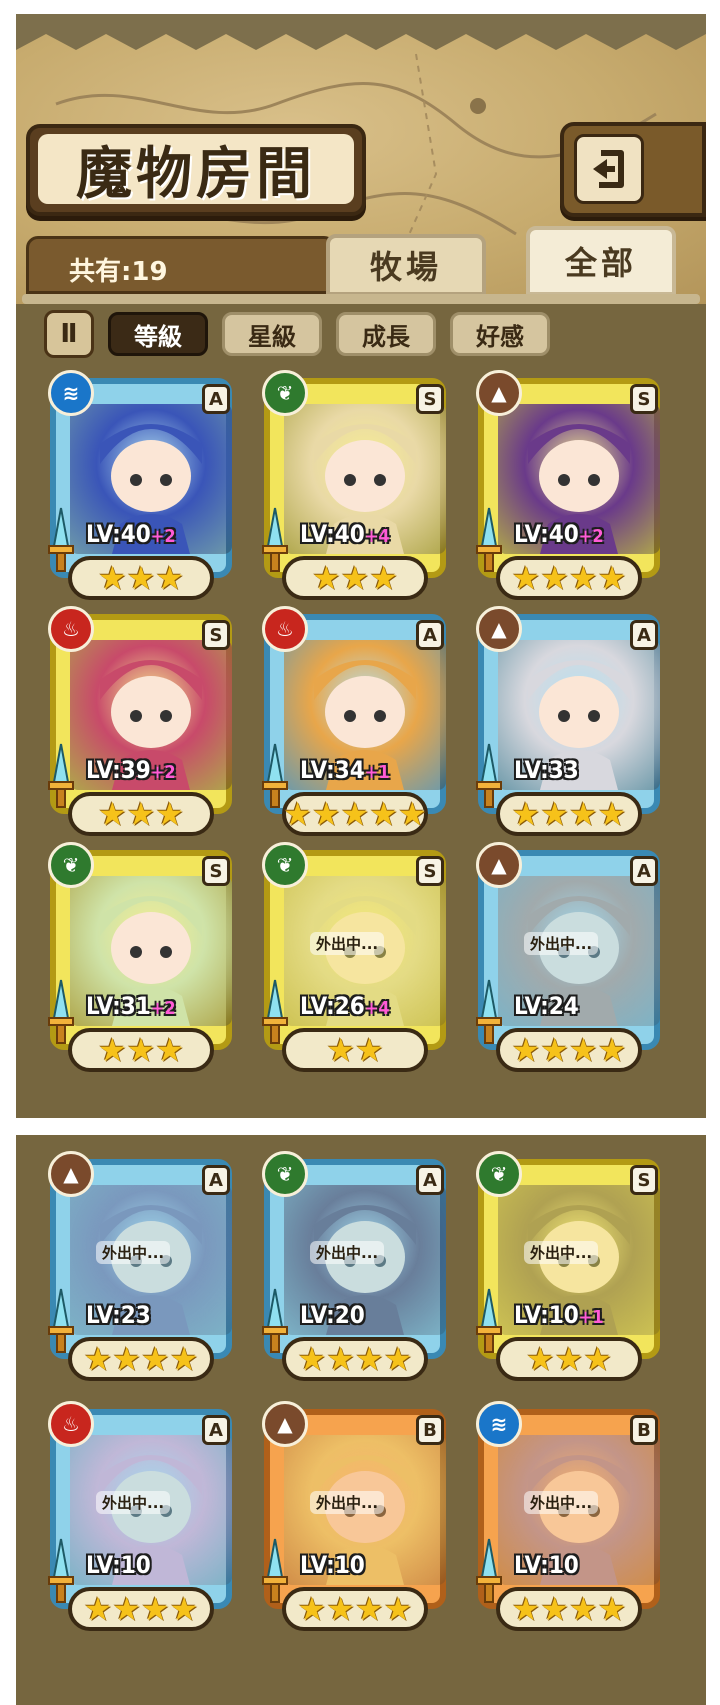 This screenshot has height=1705, width=720. I want to click on monster-card: ▲ S LV:40+2 ★★★★, so click(569, 486).